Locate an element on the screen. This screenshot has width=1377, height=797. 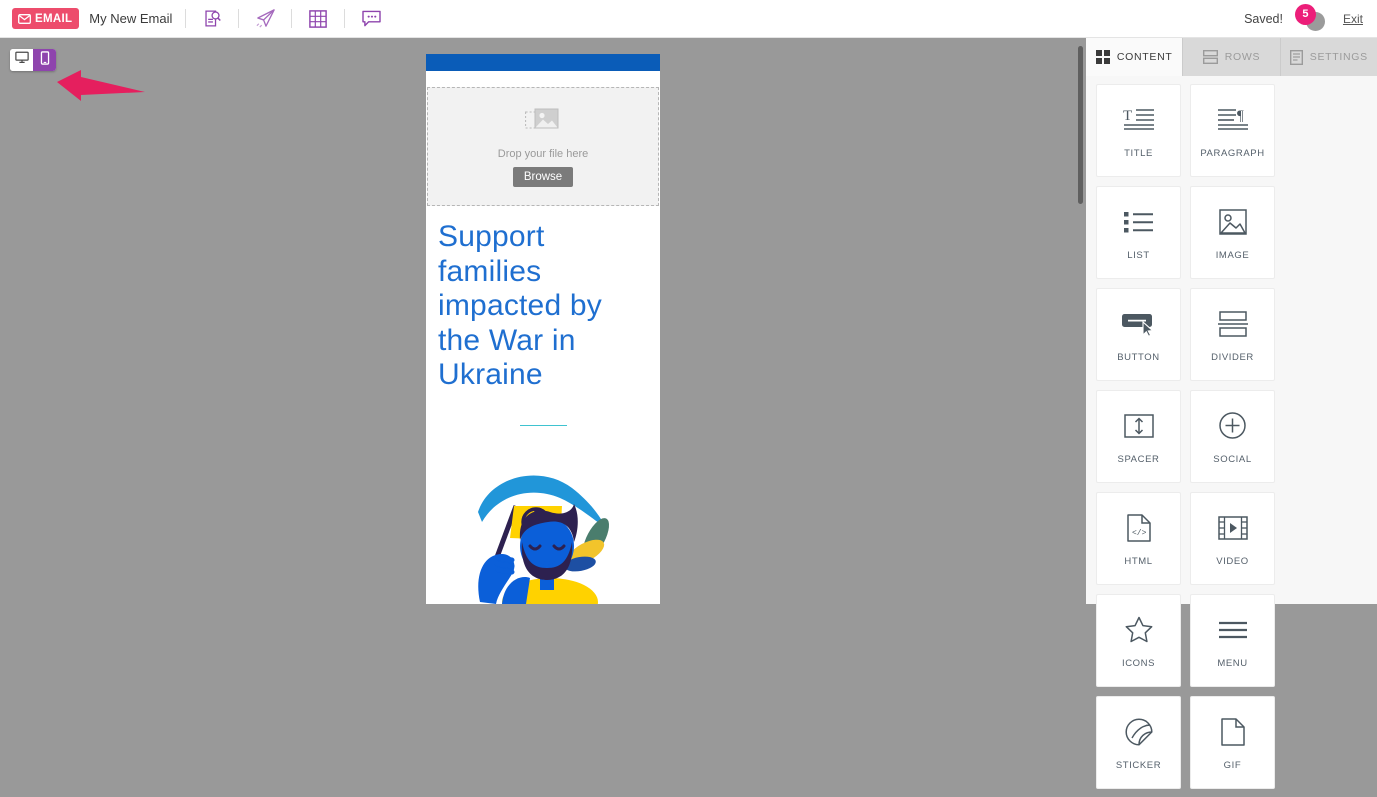
image-icon is located at coordinates (1232, 222).